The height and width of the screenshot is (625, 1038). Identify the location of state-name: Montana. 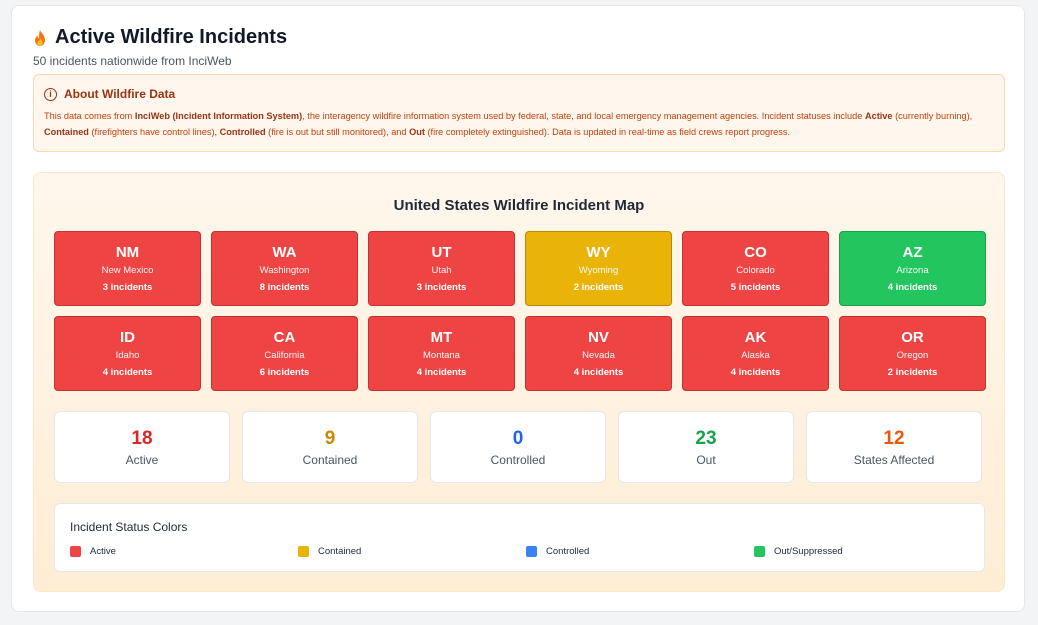
(441, 355).